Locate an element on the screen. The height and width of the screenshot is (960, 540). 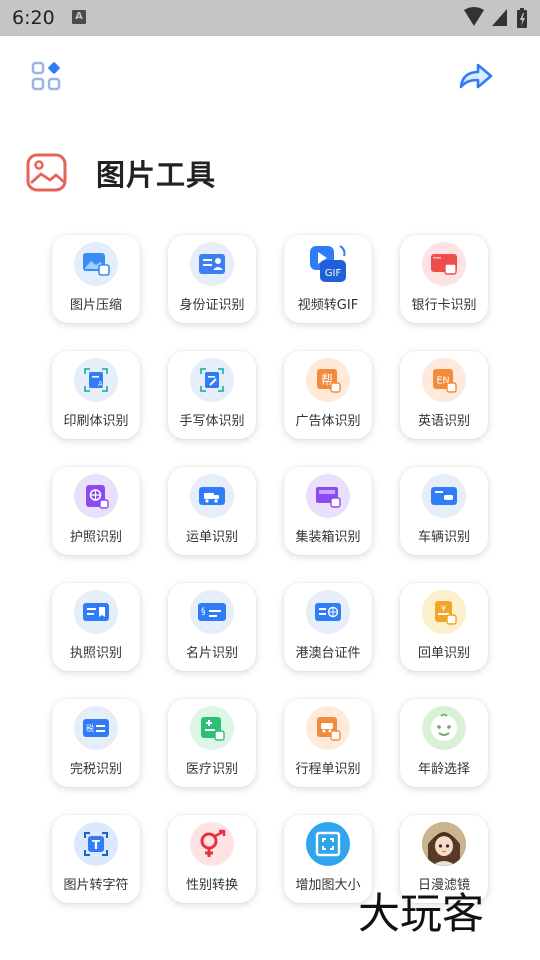
tool-age: 年龄选择 is located at coordinates (444, 743).